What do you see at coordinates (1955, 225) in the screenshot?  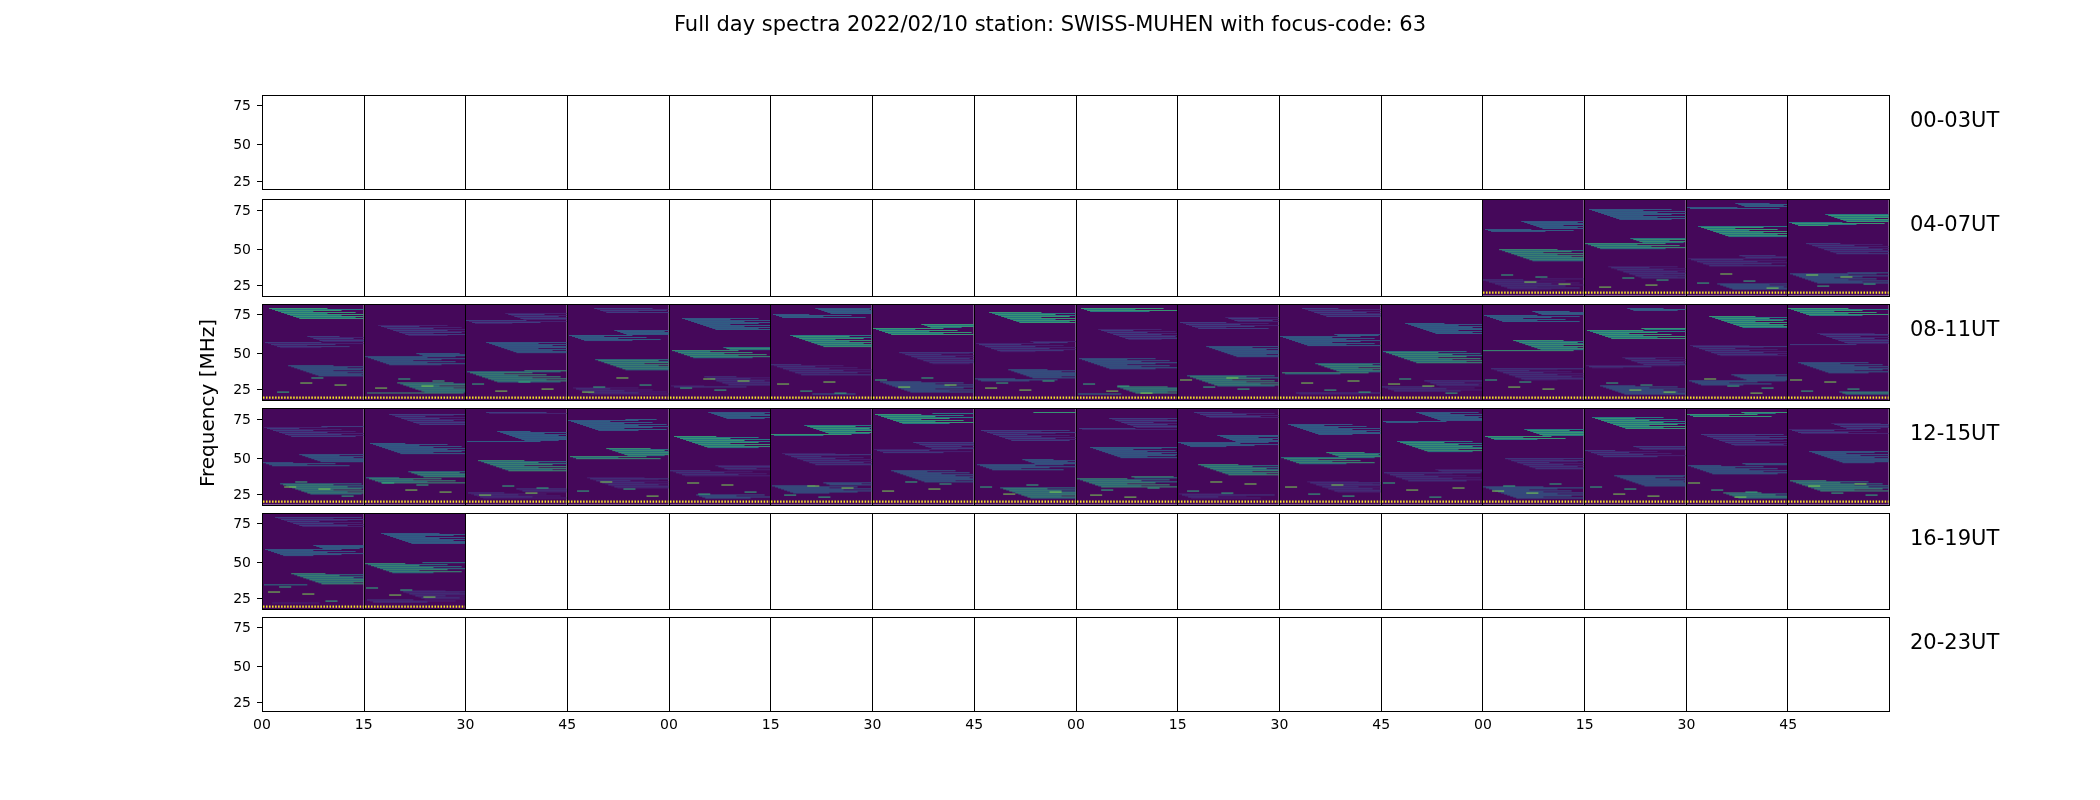 I see `row-time-label: 04-07UT` at bounding box center [1955, 225].